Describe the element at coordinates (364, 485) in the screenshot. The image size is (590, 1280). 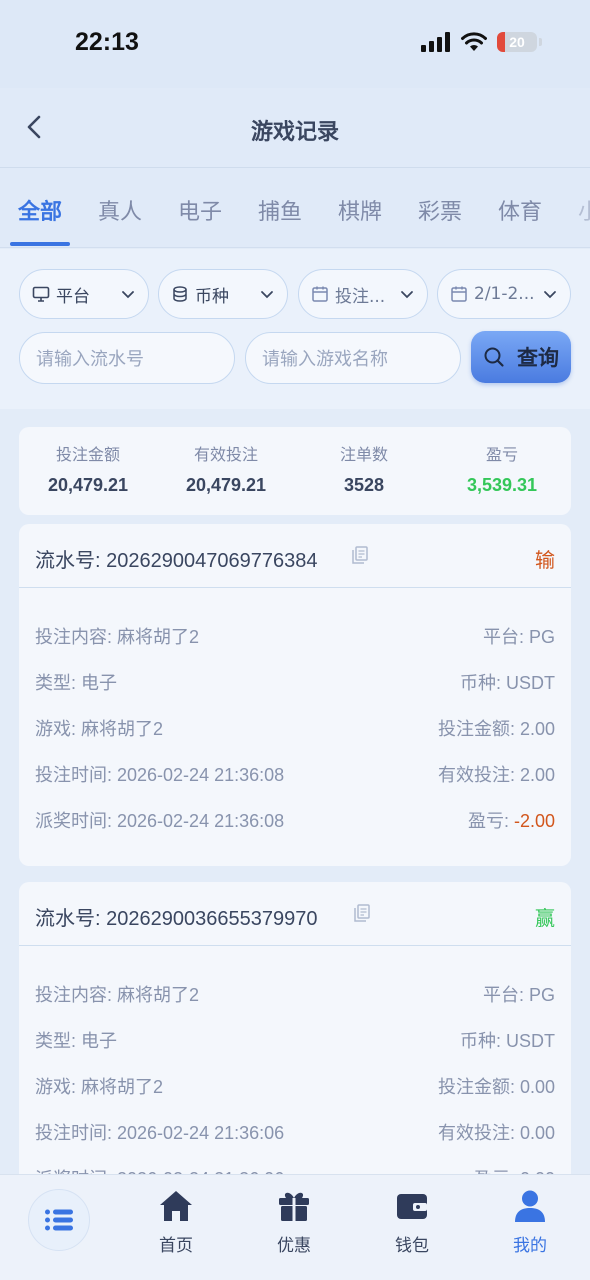
I see `summary-orders-value: 3528` at that location.